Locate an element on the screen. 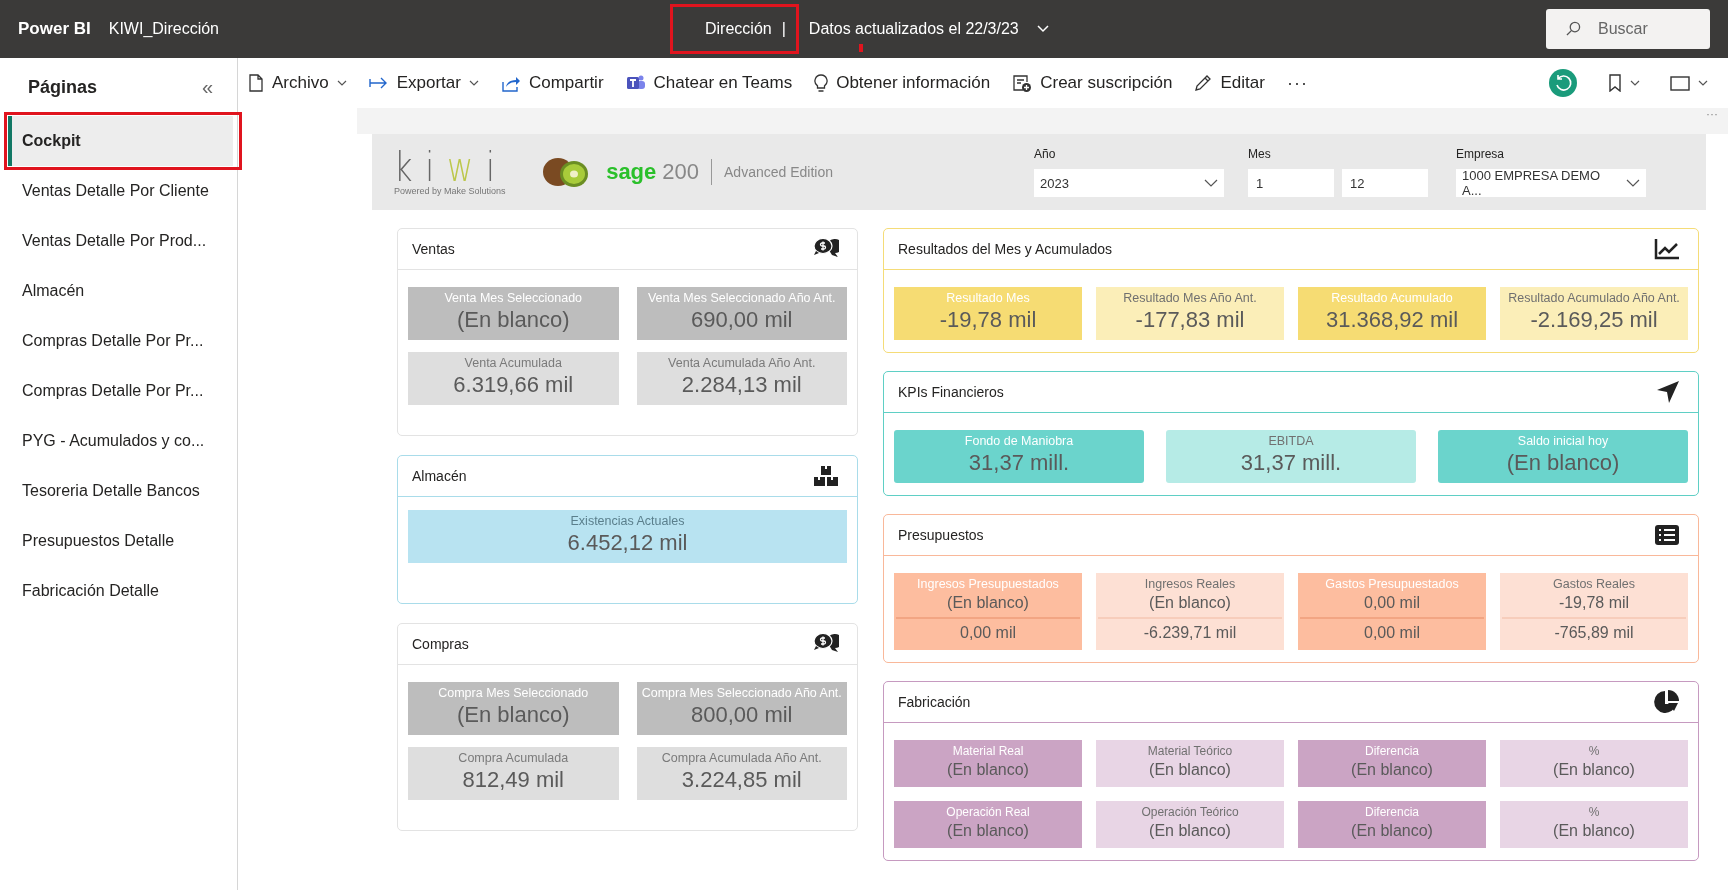 The height and width of the screenshot is (890, 1728). toolbar-button: Archivo is located at coordinates (297, 83).